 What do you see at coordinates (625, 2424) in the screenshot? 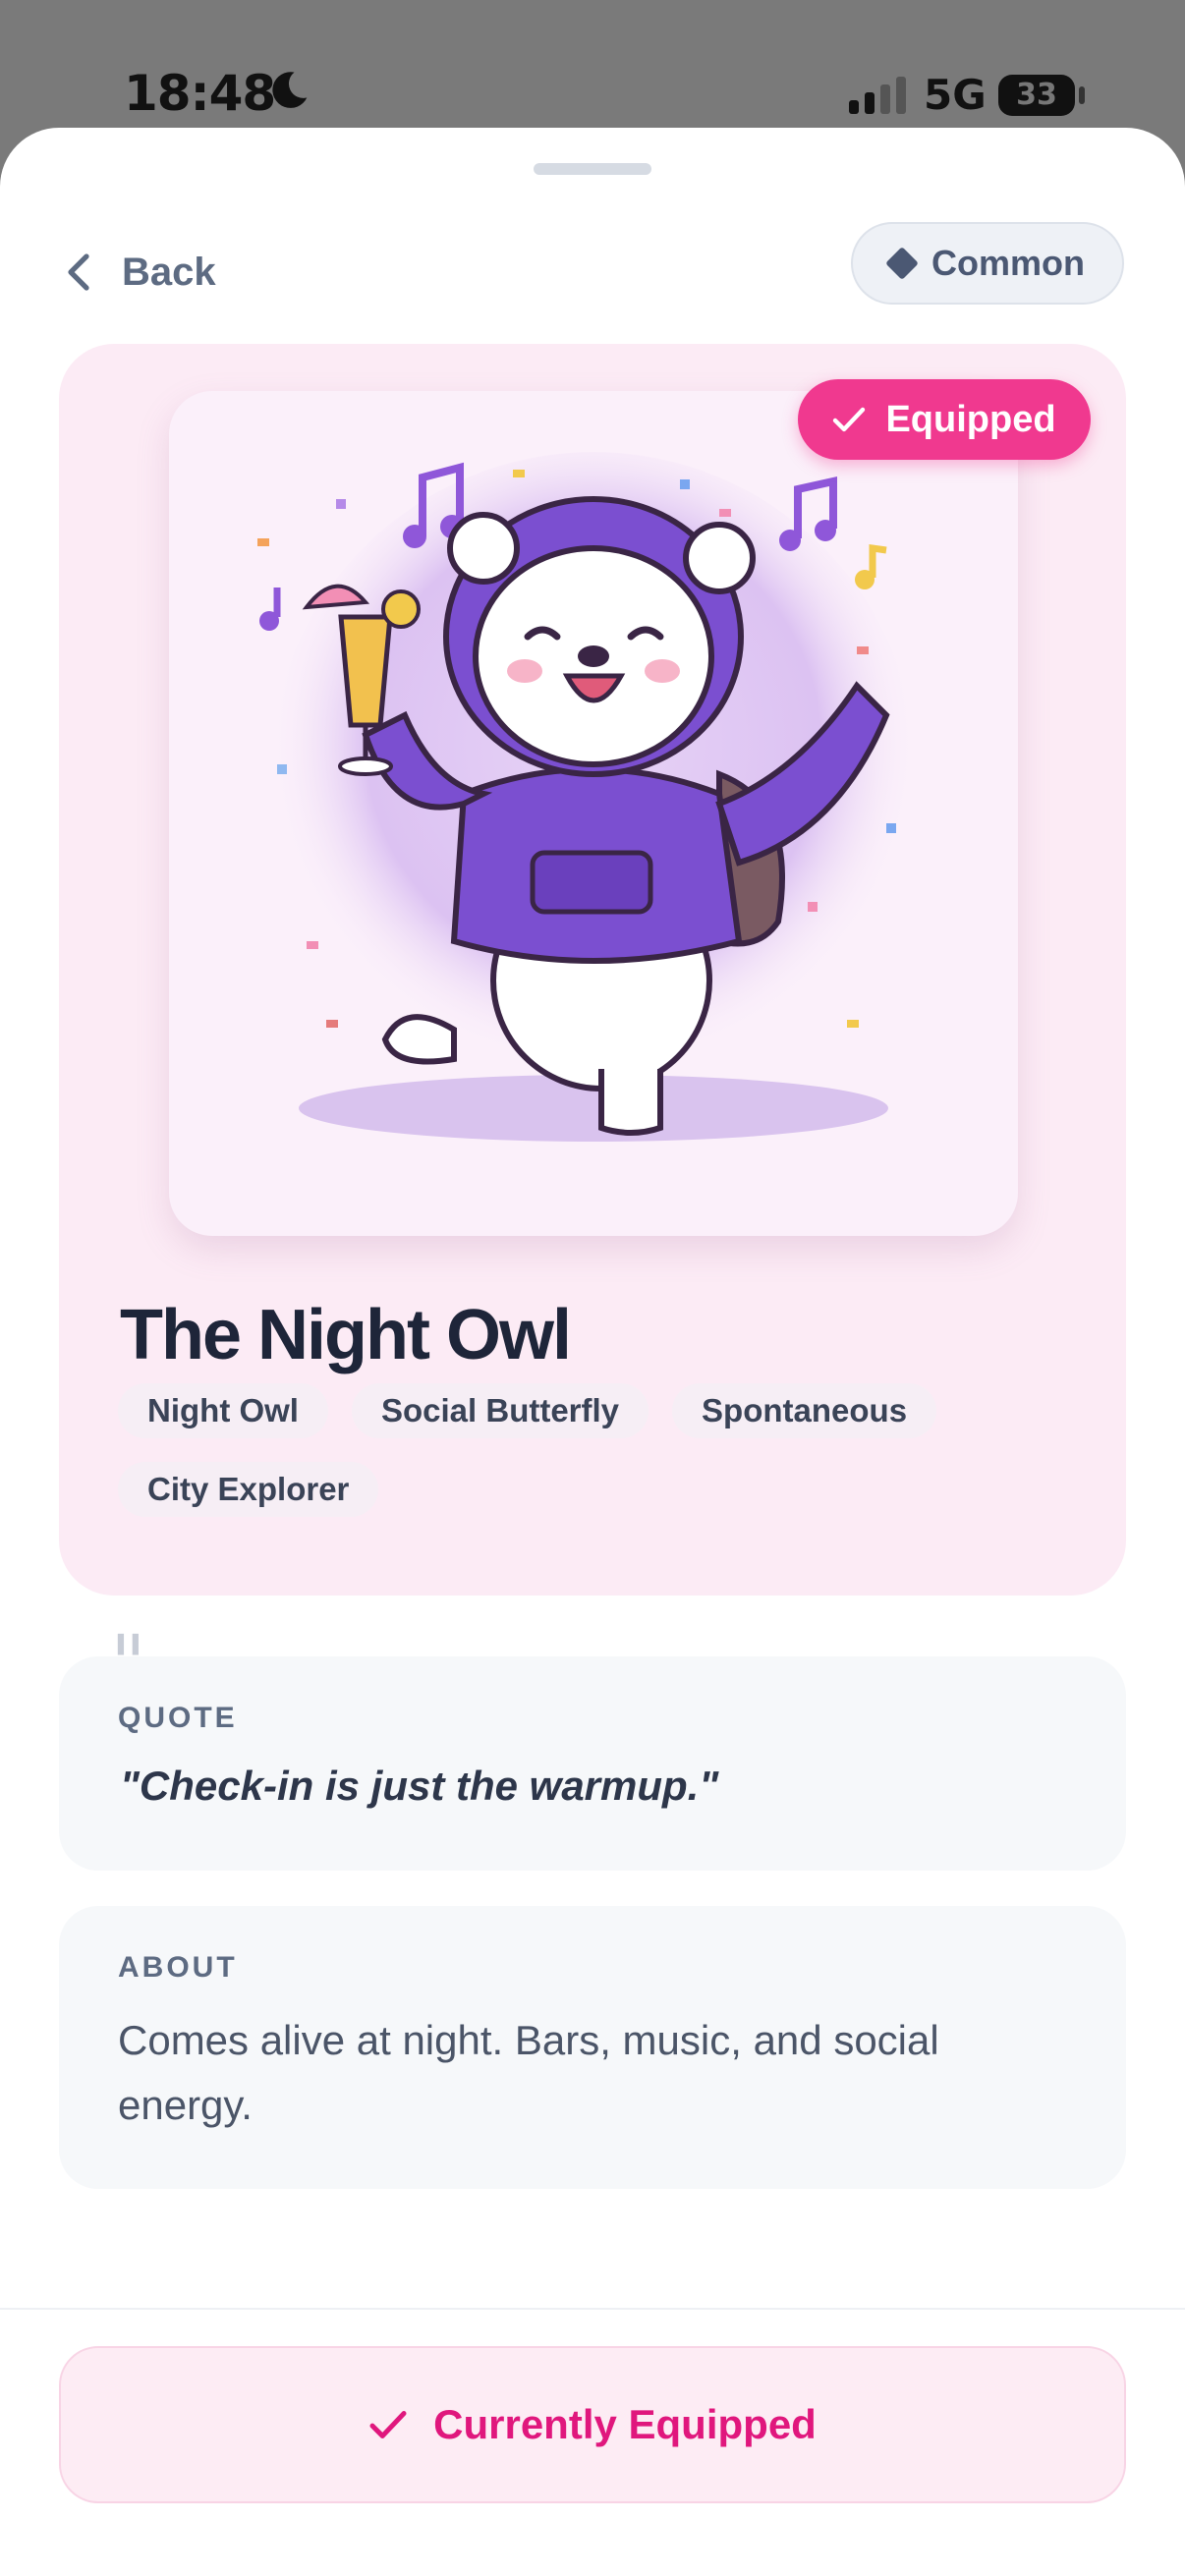
I see `cta-label: Currently Equipped` at bounding box center [625, 2424].